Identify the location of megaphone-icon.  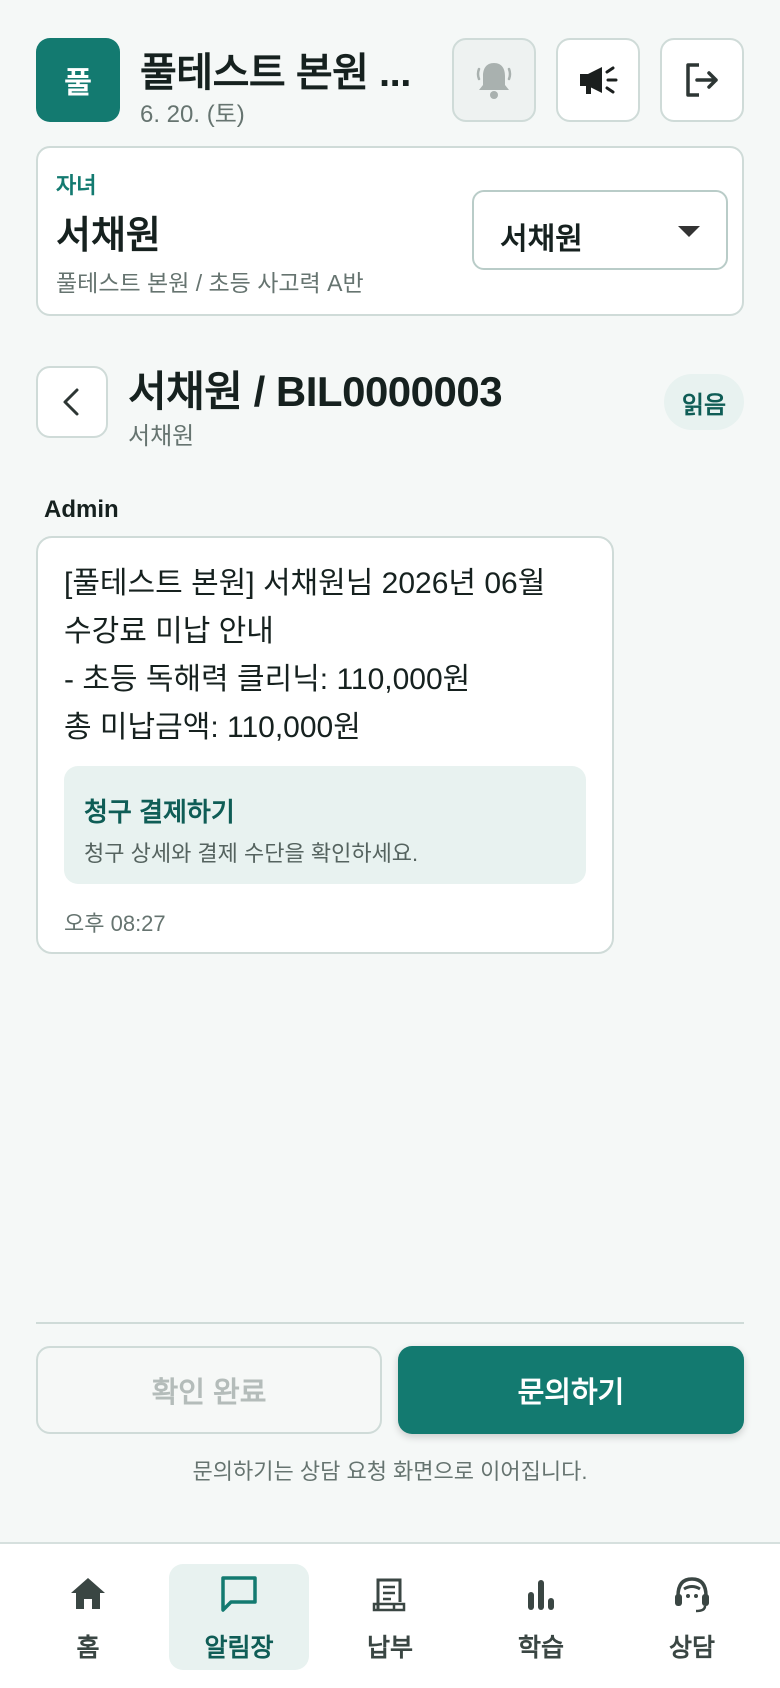
(599, 80).